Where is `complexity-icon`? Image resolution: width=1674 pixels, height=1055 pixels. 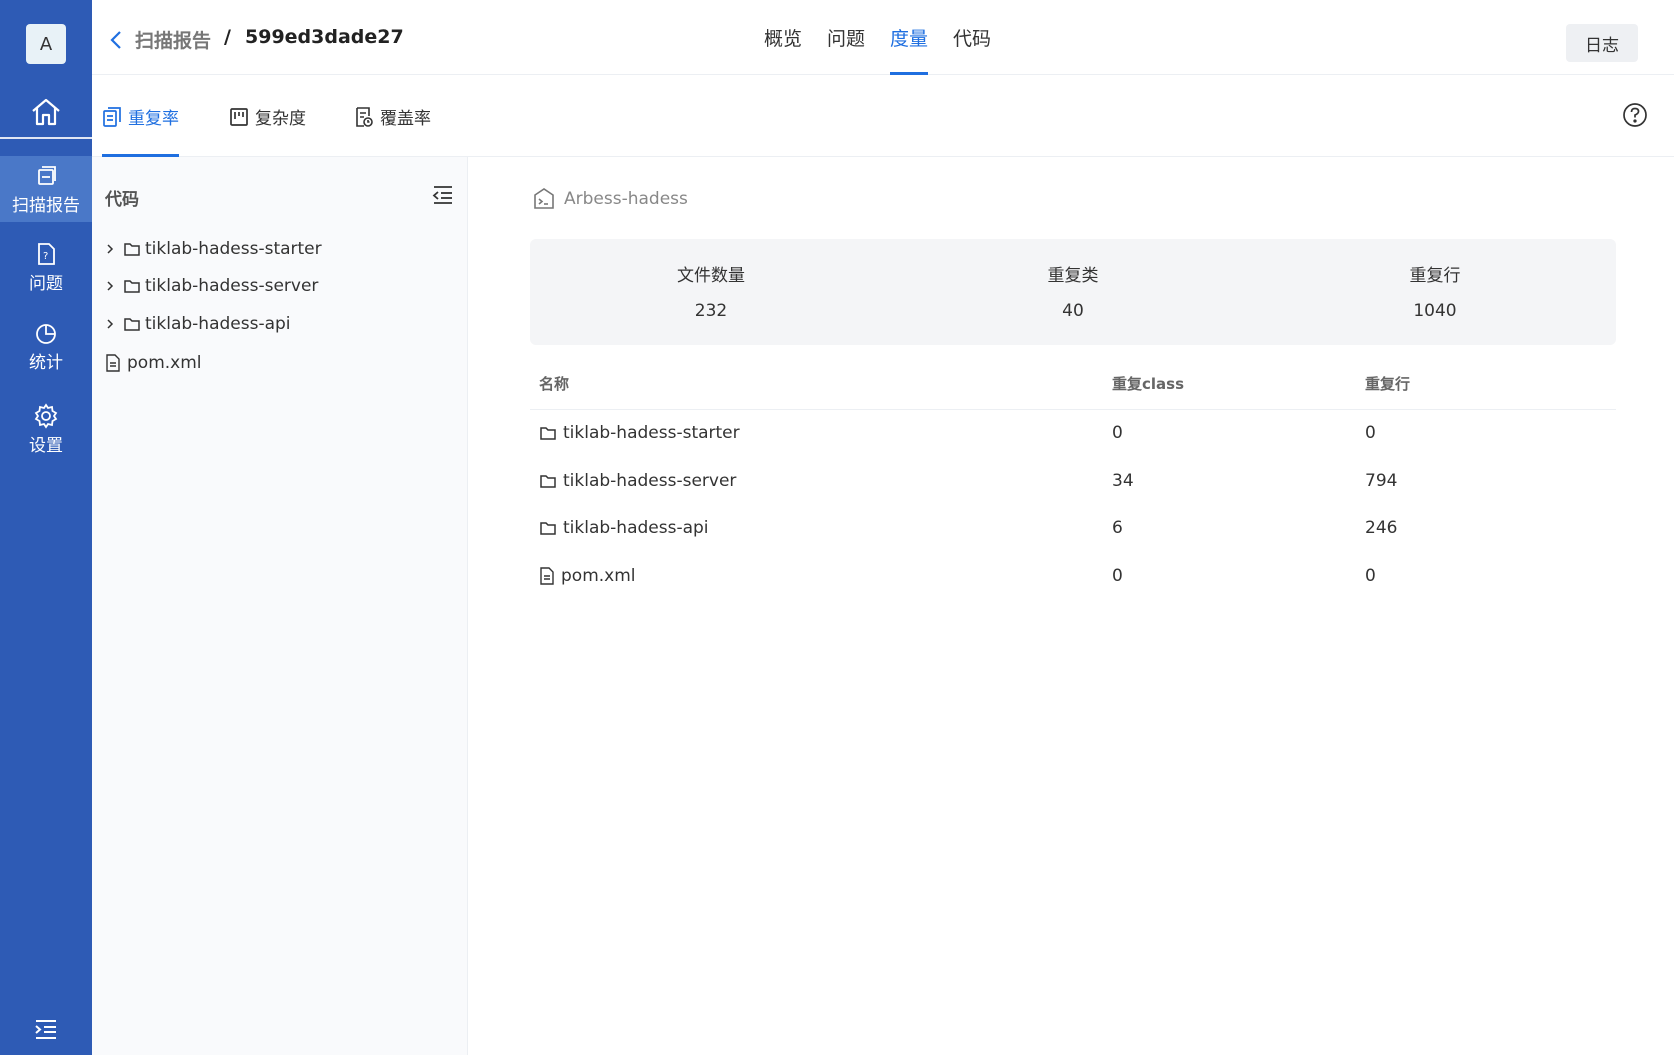 complexity-icon is located at coordinates (239, 117).